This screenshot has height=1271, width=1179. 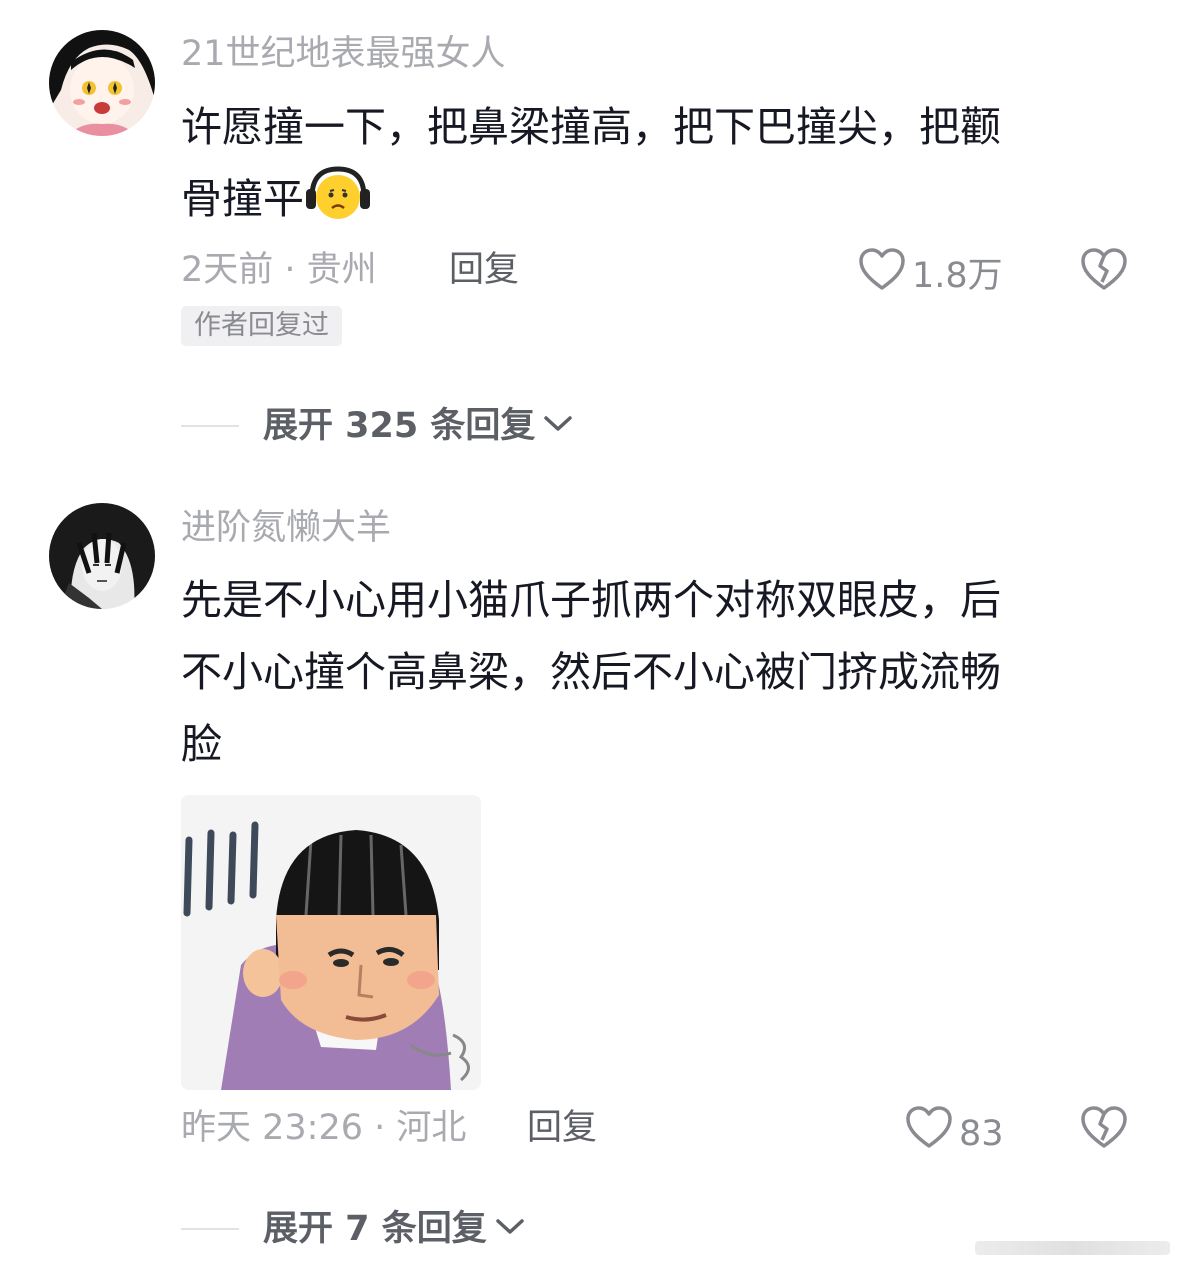 What do you see at coordinates (591, 672) in the screenshot?
I see `comment-text-line: 不小心撞个高鼻梁，然后不小心被门挤成流畅` at bounding box center [591, 672].